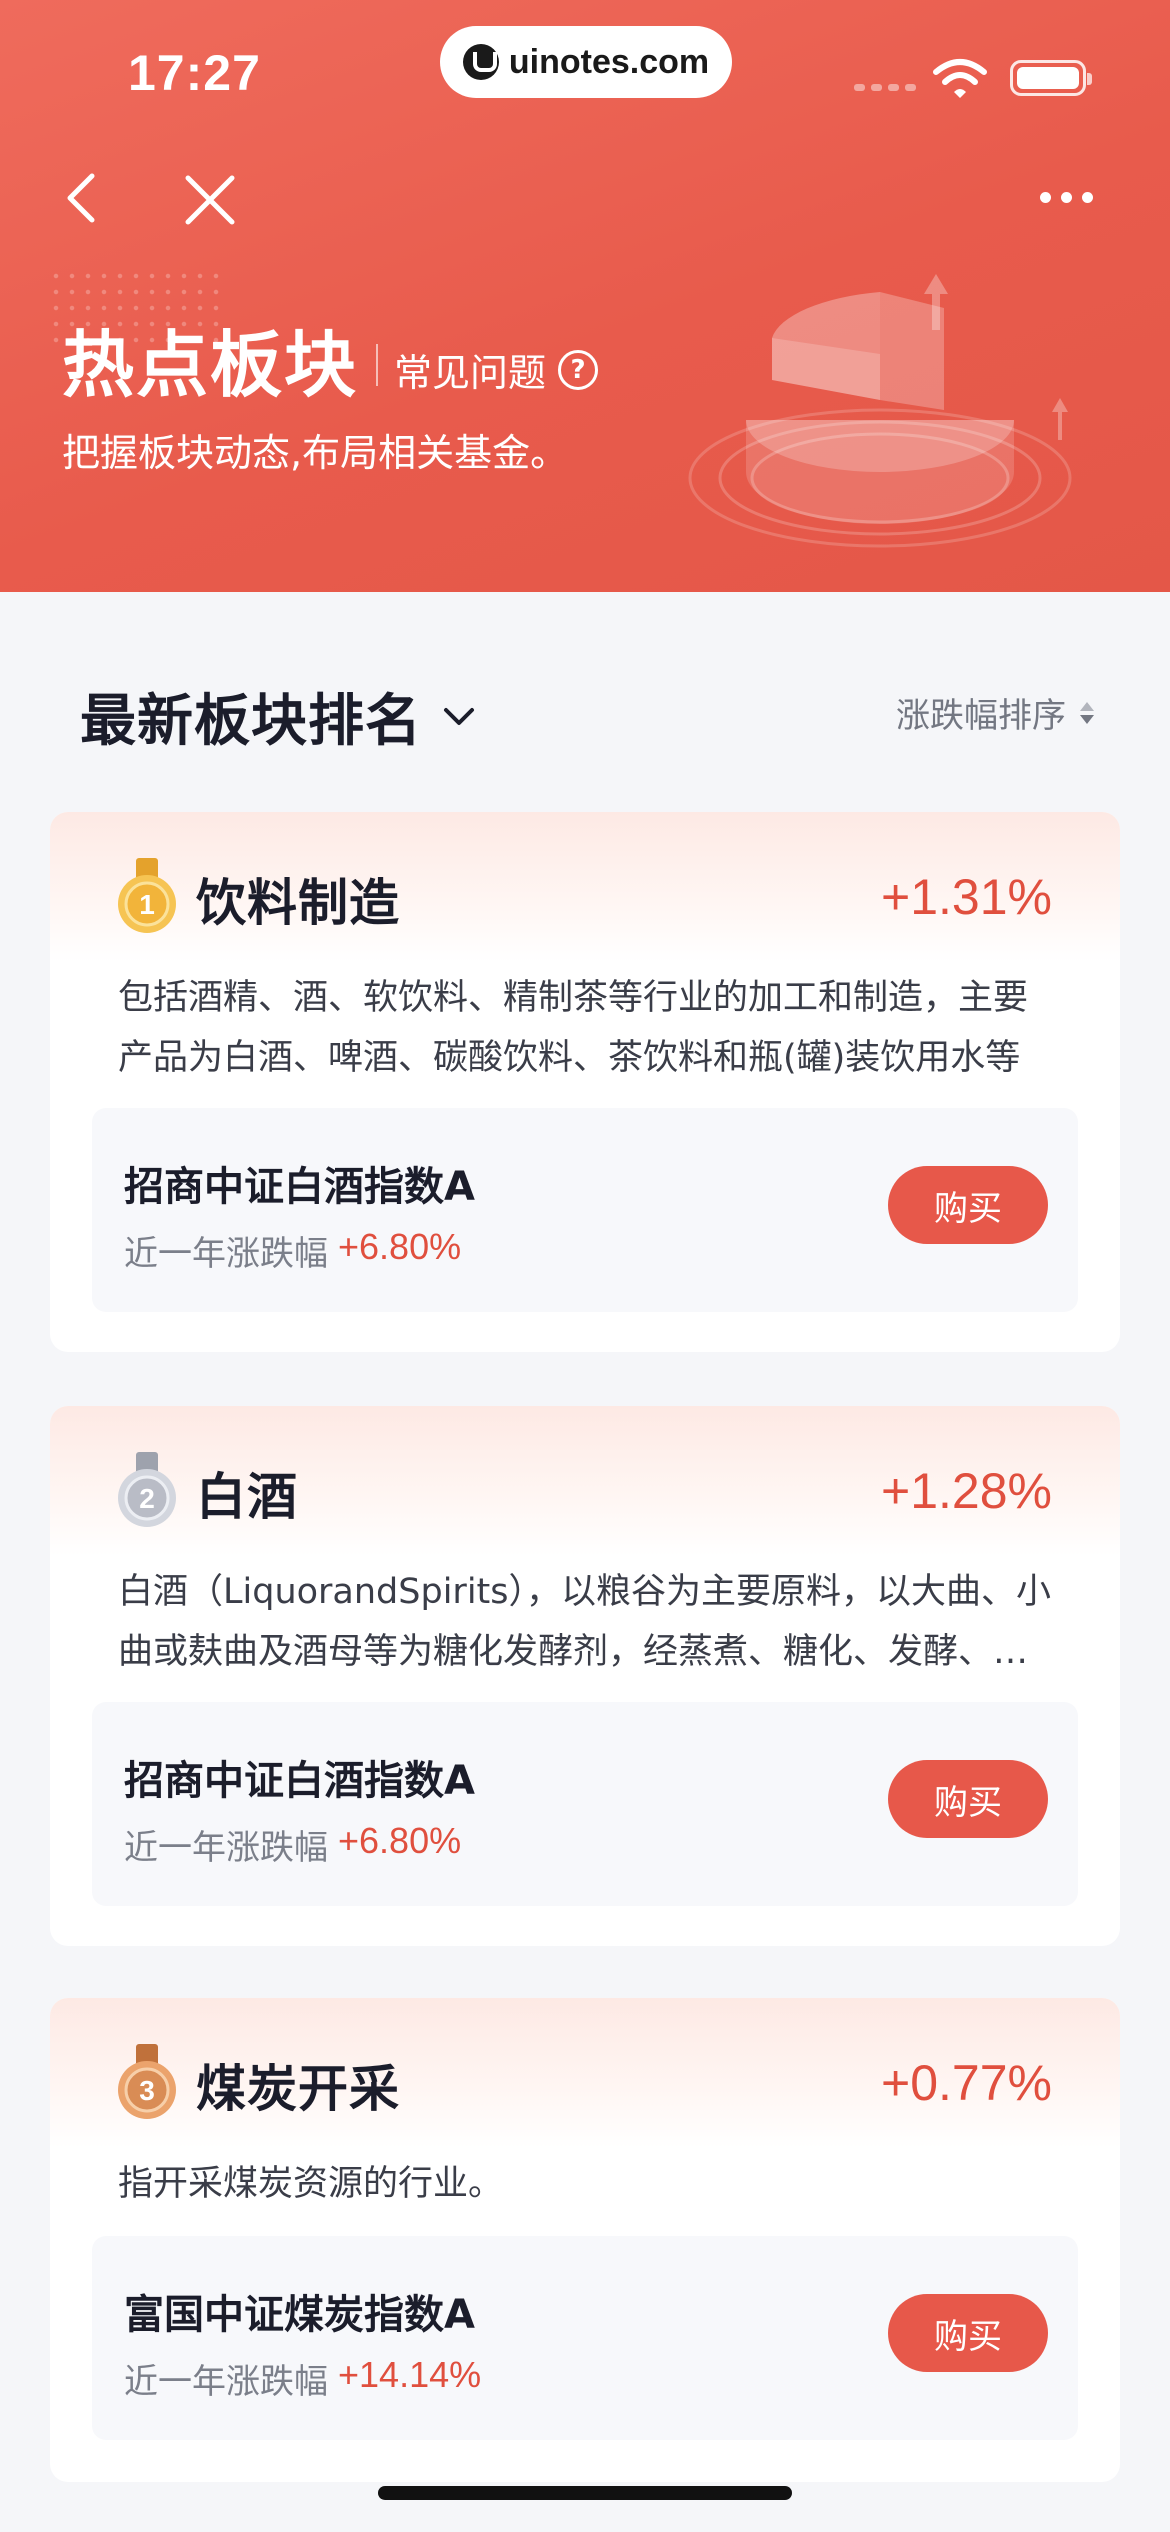 The height and width of the screenshot is (2532, 1170). Describe the element at coordinates (966, 897) in the screenshot. I see `sector-change: +1.31%` at that location.